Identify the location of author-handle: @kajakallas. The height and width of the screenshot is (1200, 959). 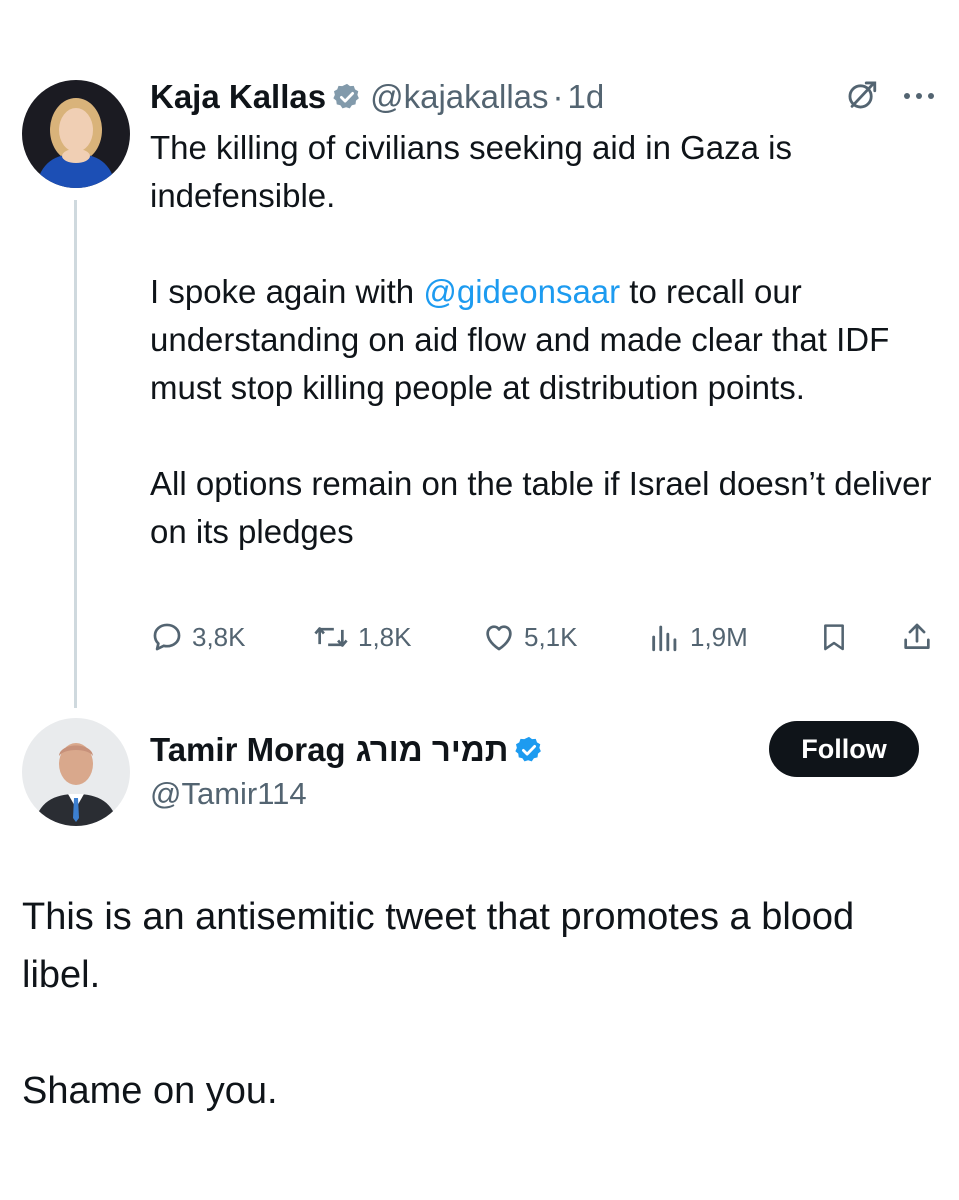
(459, 97).